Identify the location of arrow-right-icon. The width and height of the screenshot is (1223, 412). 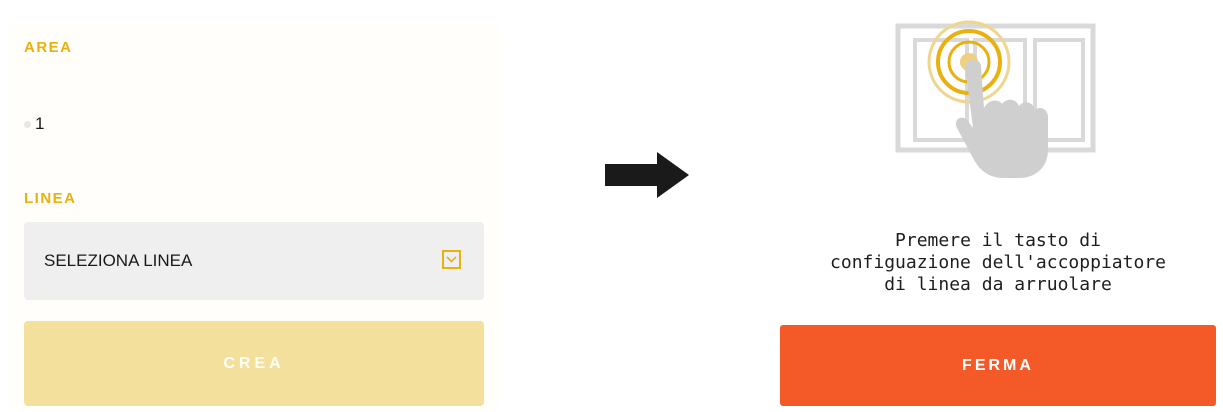
(647, 177).